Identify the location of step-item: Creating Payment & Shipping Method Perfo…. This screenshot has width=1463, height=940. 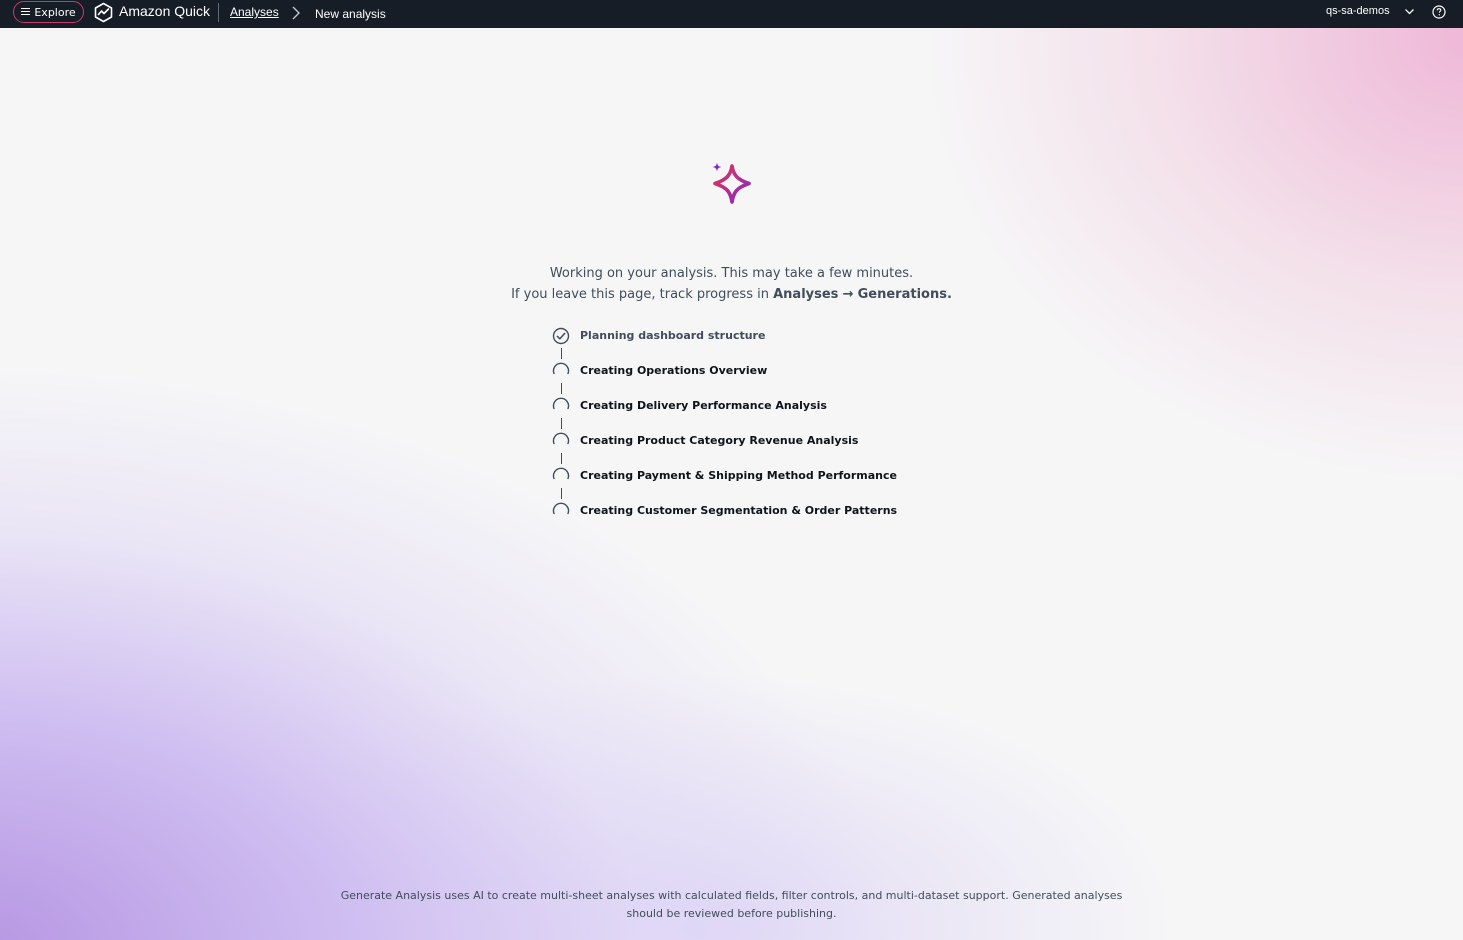
(762, 477).